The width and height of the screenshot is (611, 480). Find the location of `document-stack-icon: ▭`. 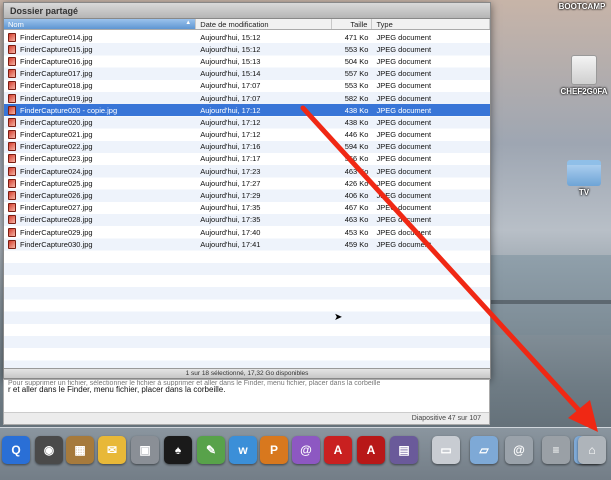

document-stack-icon: ▭ is located at coordinates (446, 450).